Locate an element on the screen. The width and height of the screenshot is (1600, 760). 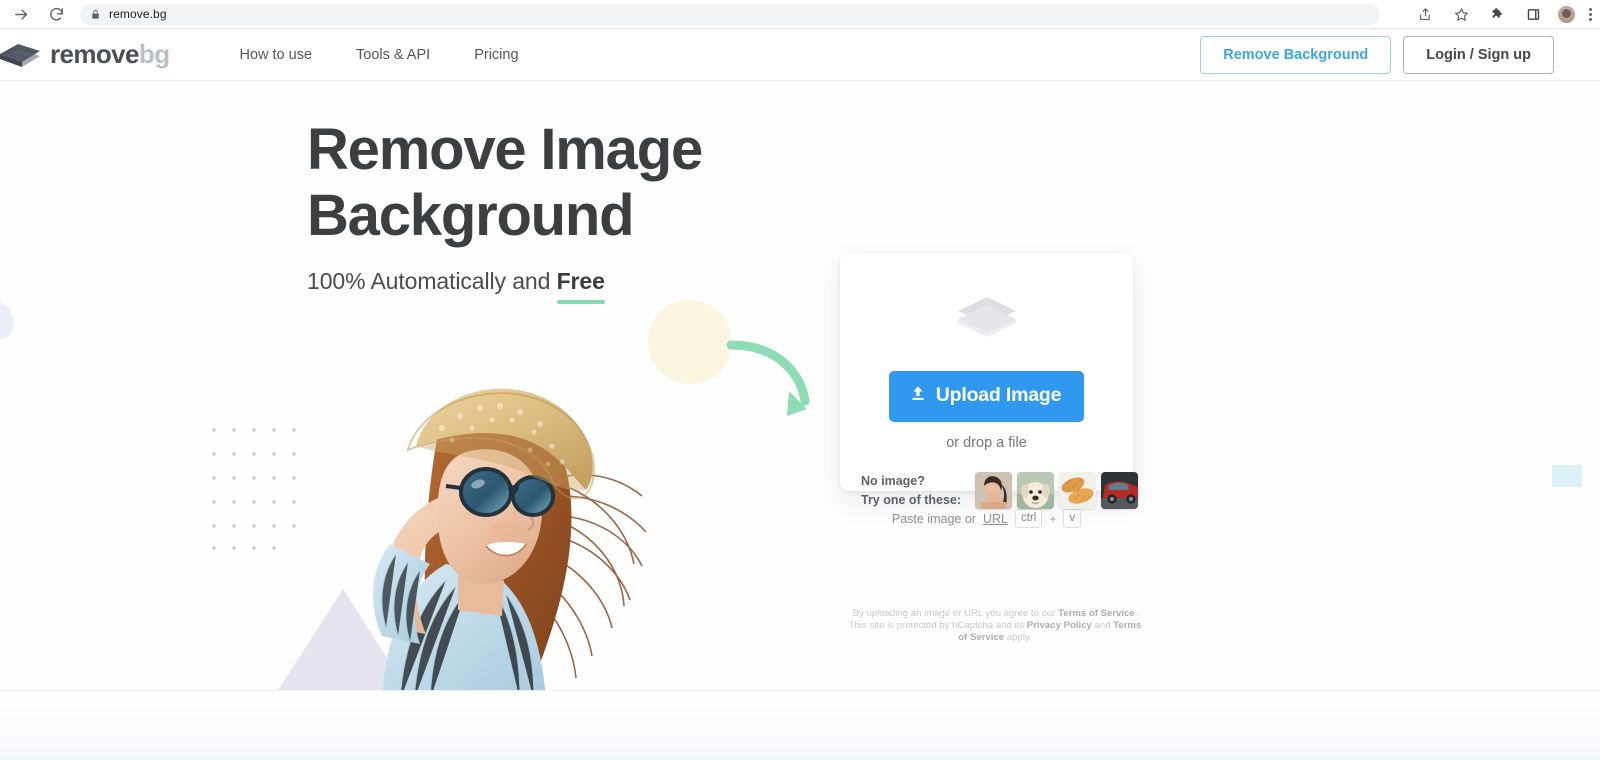
puzzle-piece-icon is located at coordinates (1497, 14).